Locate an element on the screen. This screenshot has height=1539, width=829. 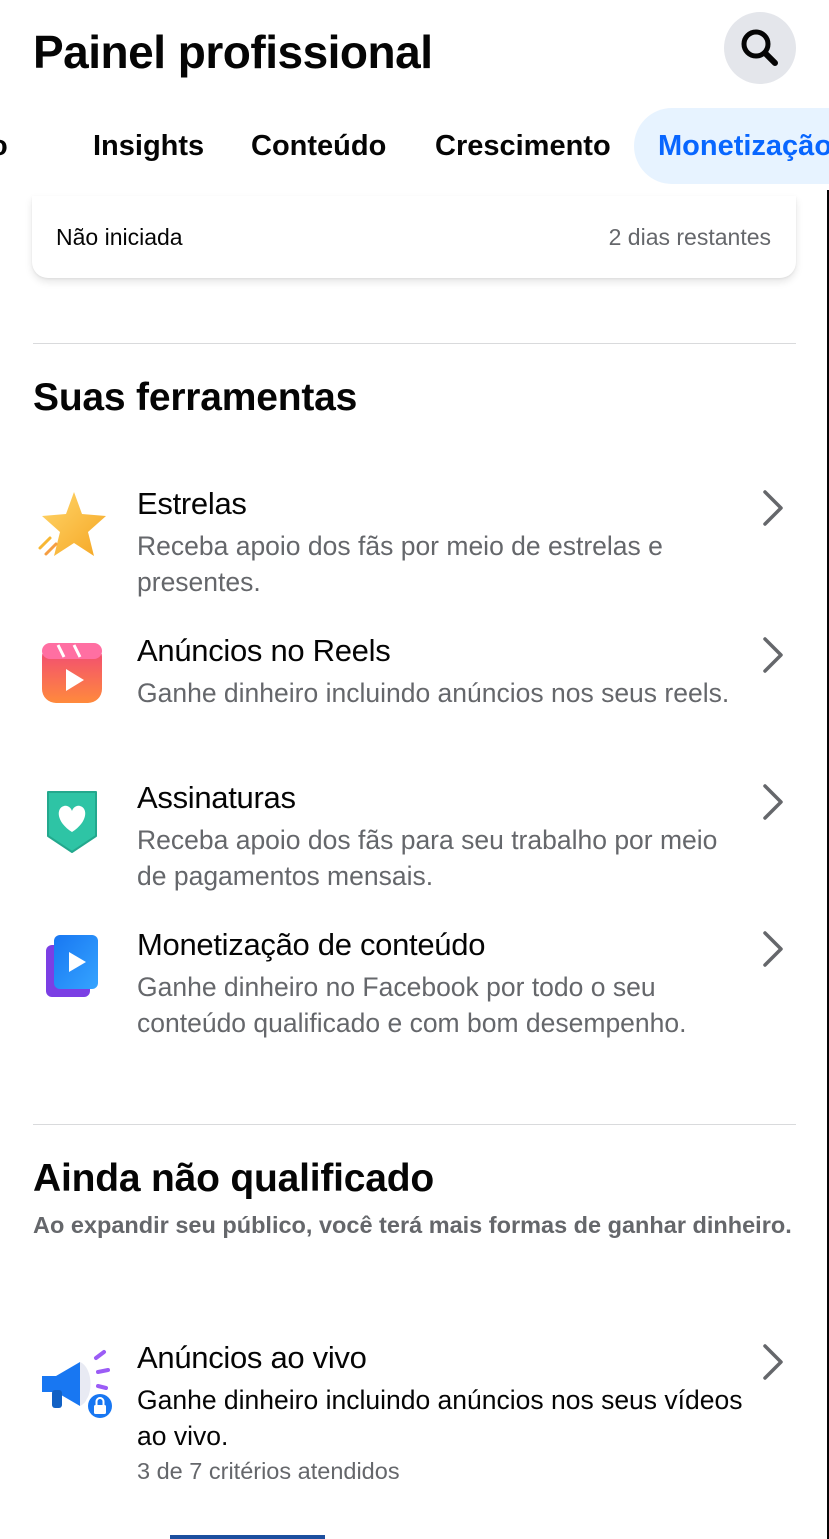
tab-insights: Insights is located at coordinates (148, 146).